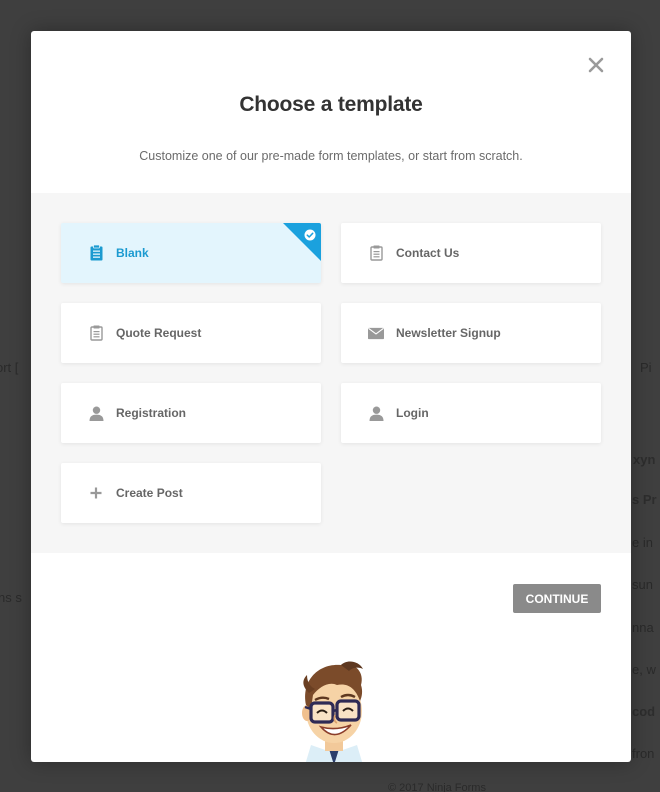  I want to click on template-card-create-post: Create Post, so click(191, 493).